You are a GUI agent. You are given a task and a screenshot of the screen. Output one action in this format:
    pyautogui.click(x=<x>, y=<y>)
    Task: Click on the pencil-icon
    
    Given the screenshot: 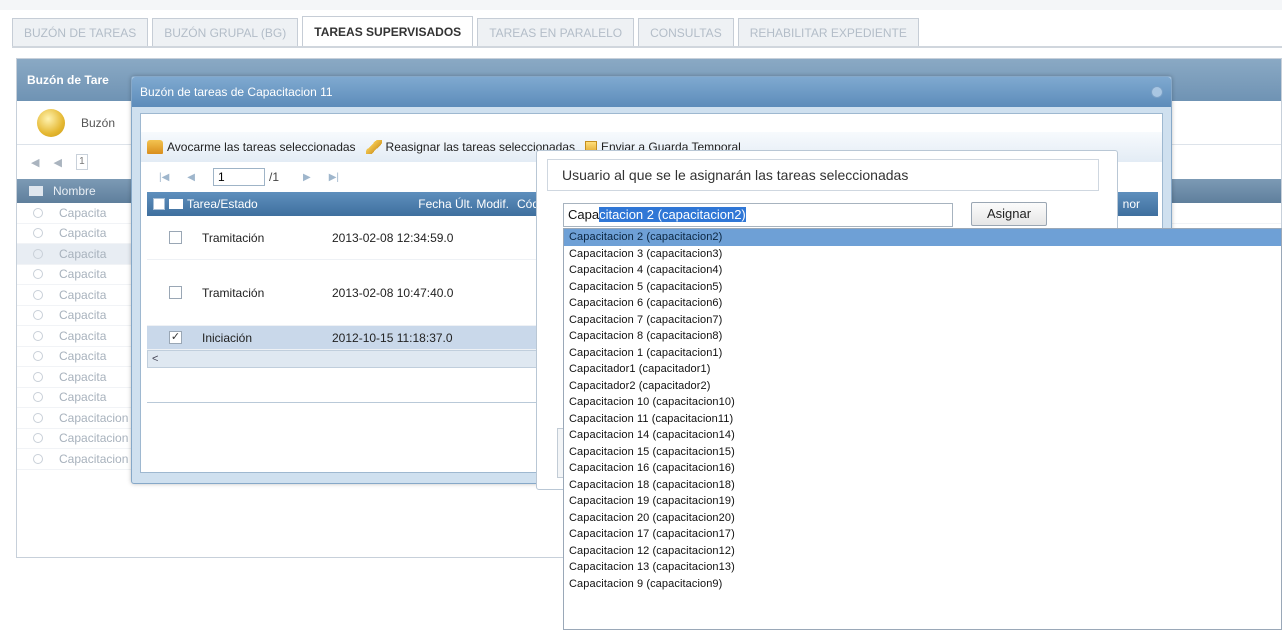 What is the action you would take?
    pyautogui.click(x=373, y=147)
    